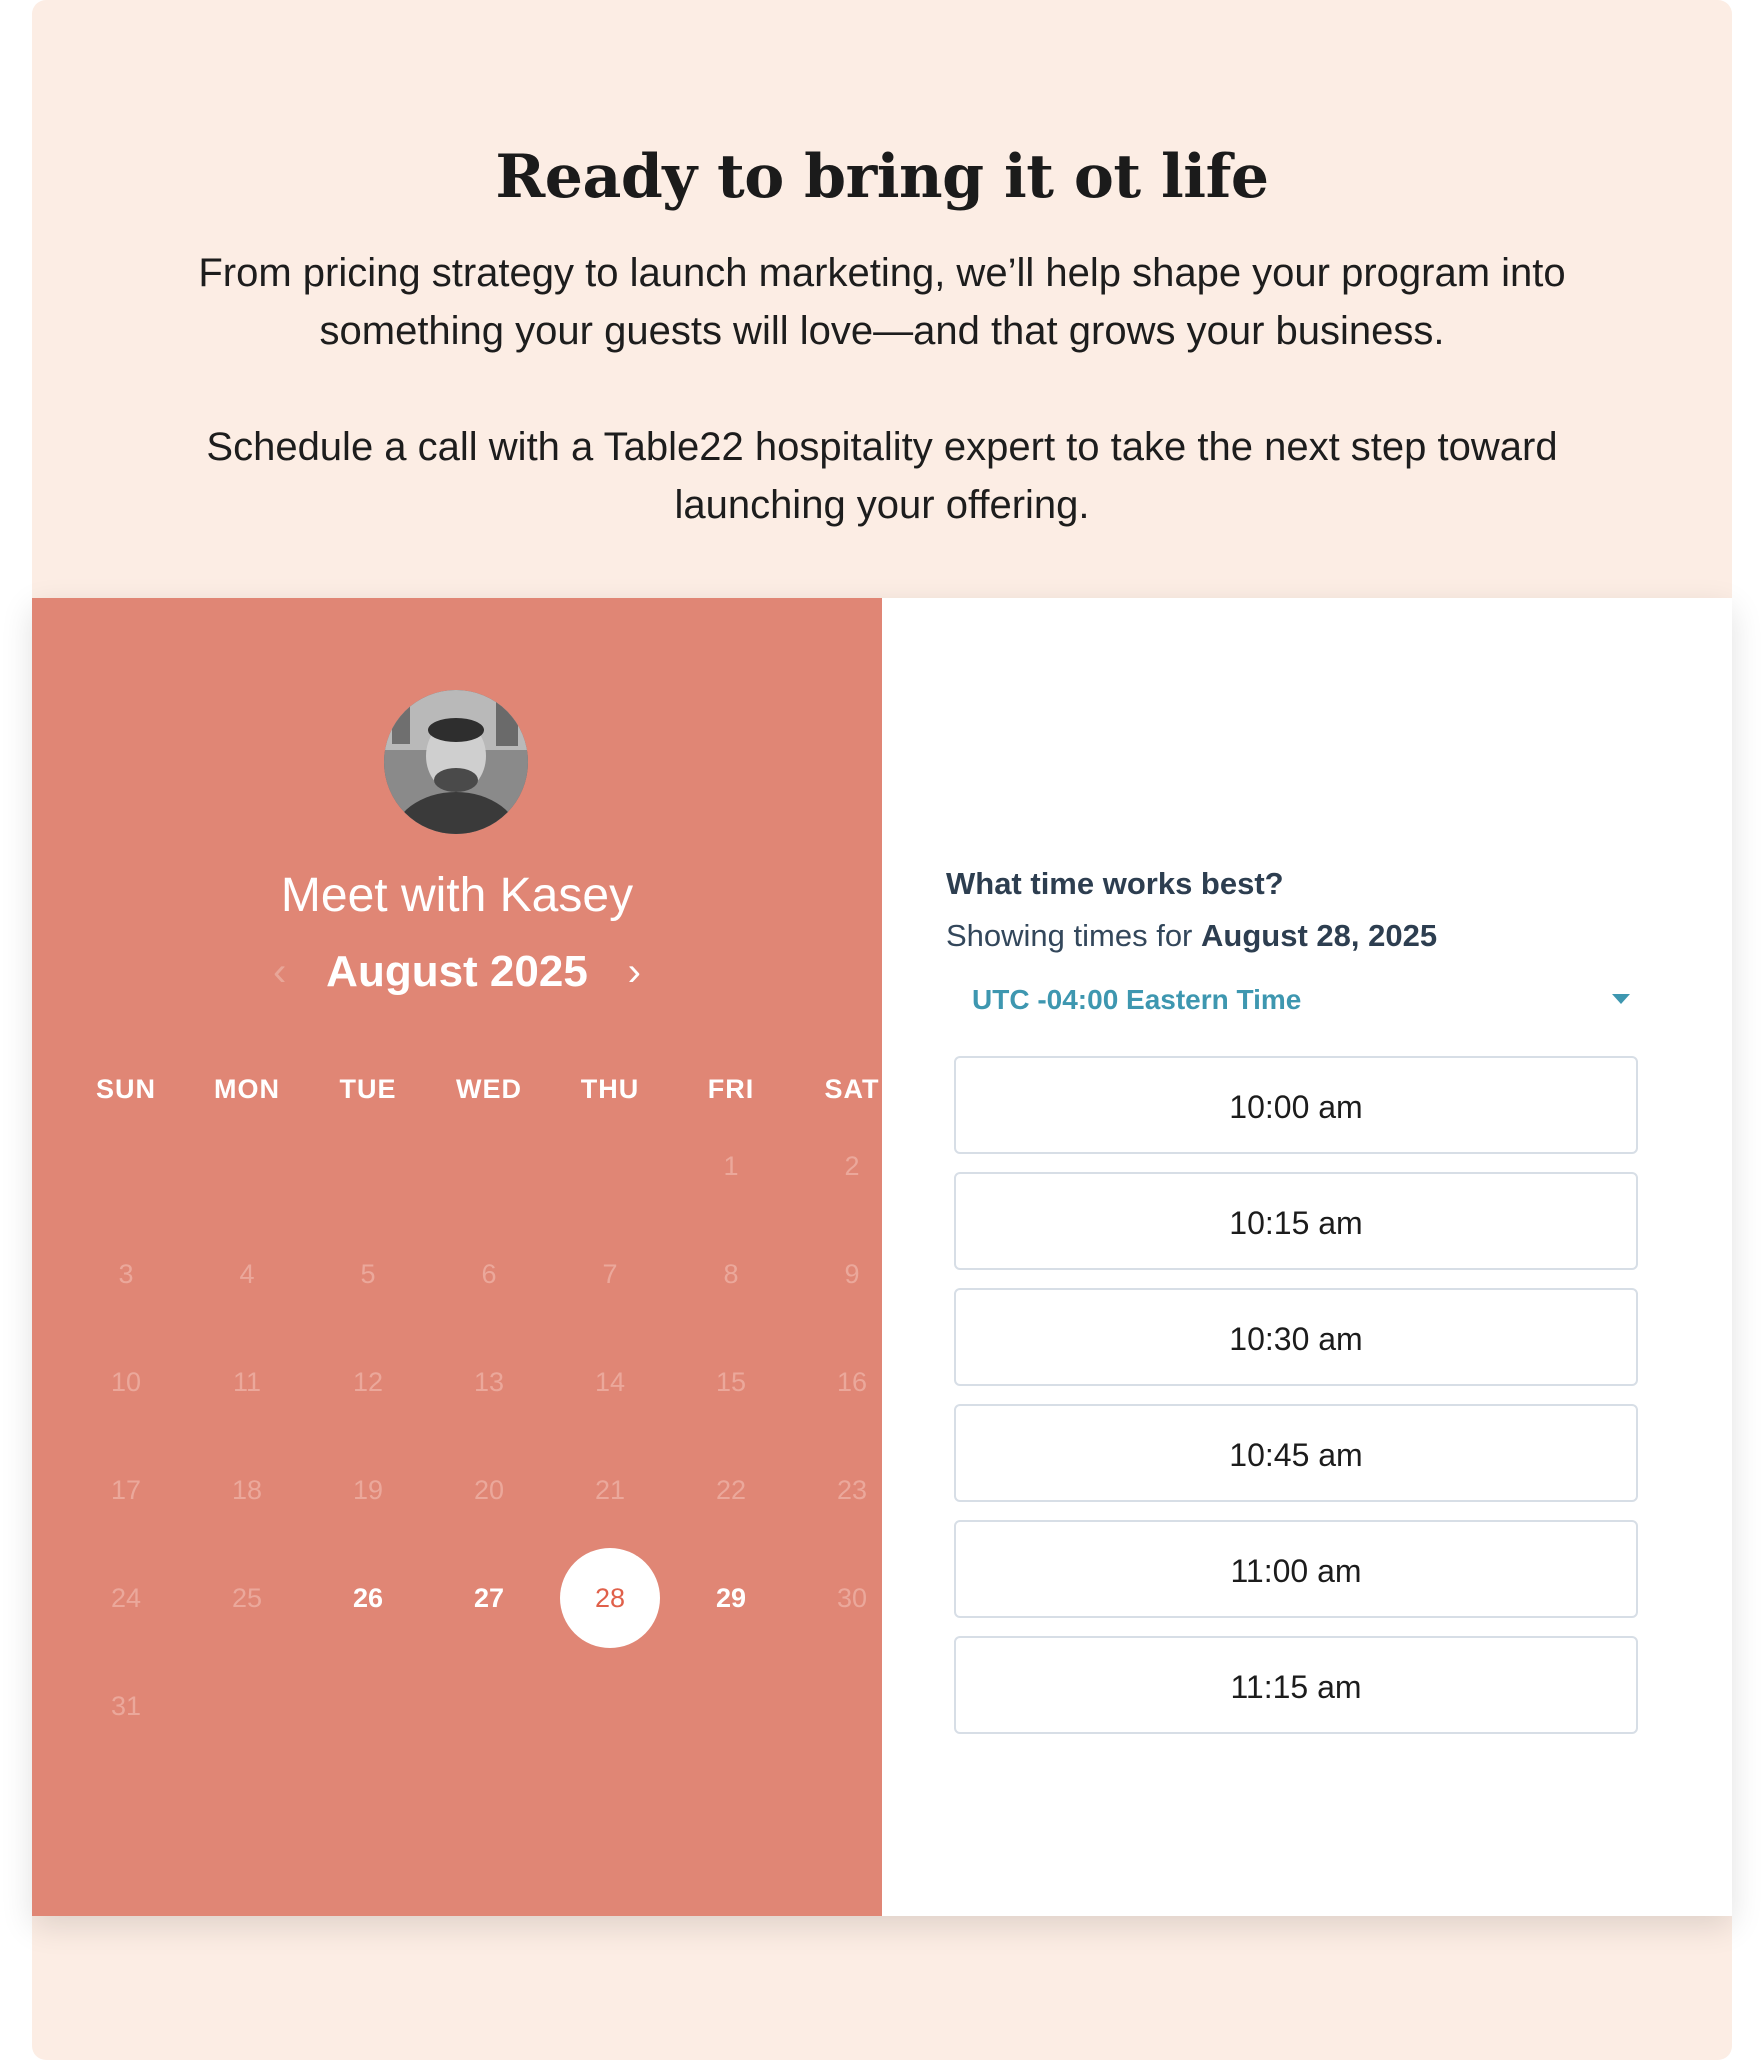 The width and height of the screenshot is (1764, 2060). What do you see at coordinates (280, 972) in the screenshot?
I see `chevron-left-icon: ‹` at bounding box center [280, 972].